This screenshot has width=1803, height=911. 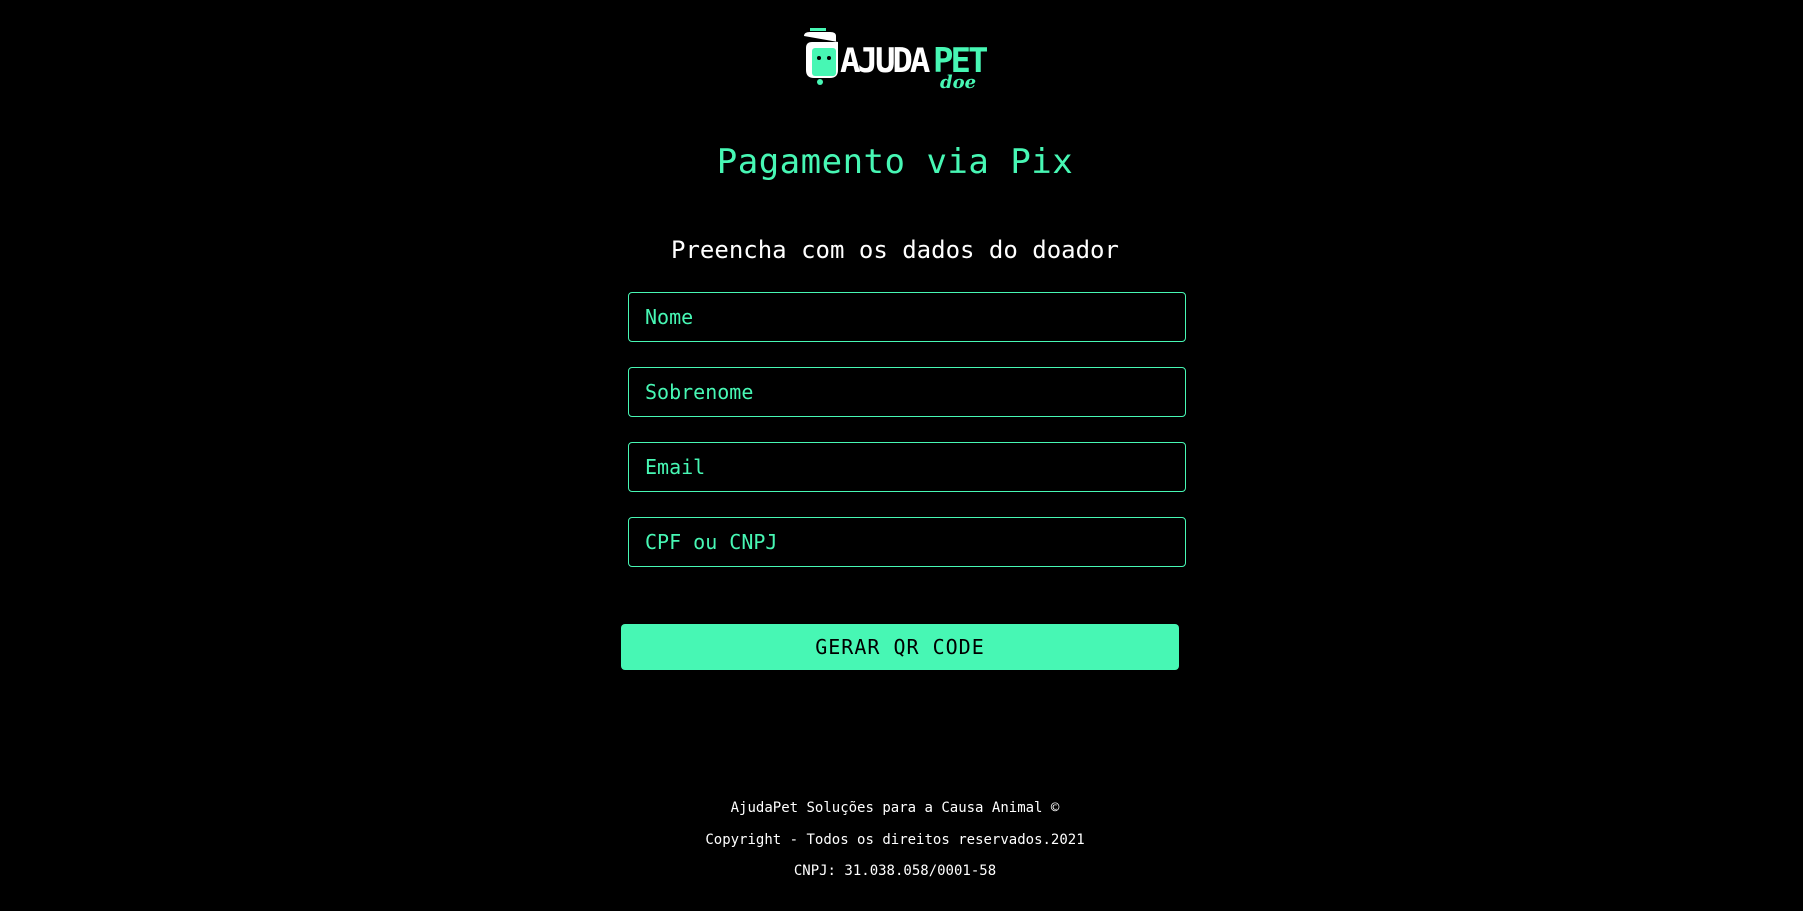 What do you see at coordinates (895, 808) in the screenshot?
I see `footer-company-line: AjudaPet Soluções para a Causa Animal ©` at bounding box center [895, 808].